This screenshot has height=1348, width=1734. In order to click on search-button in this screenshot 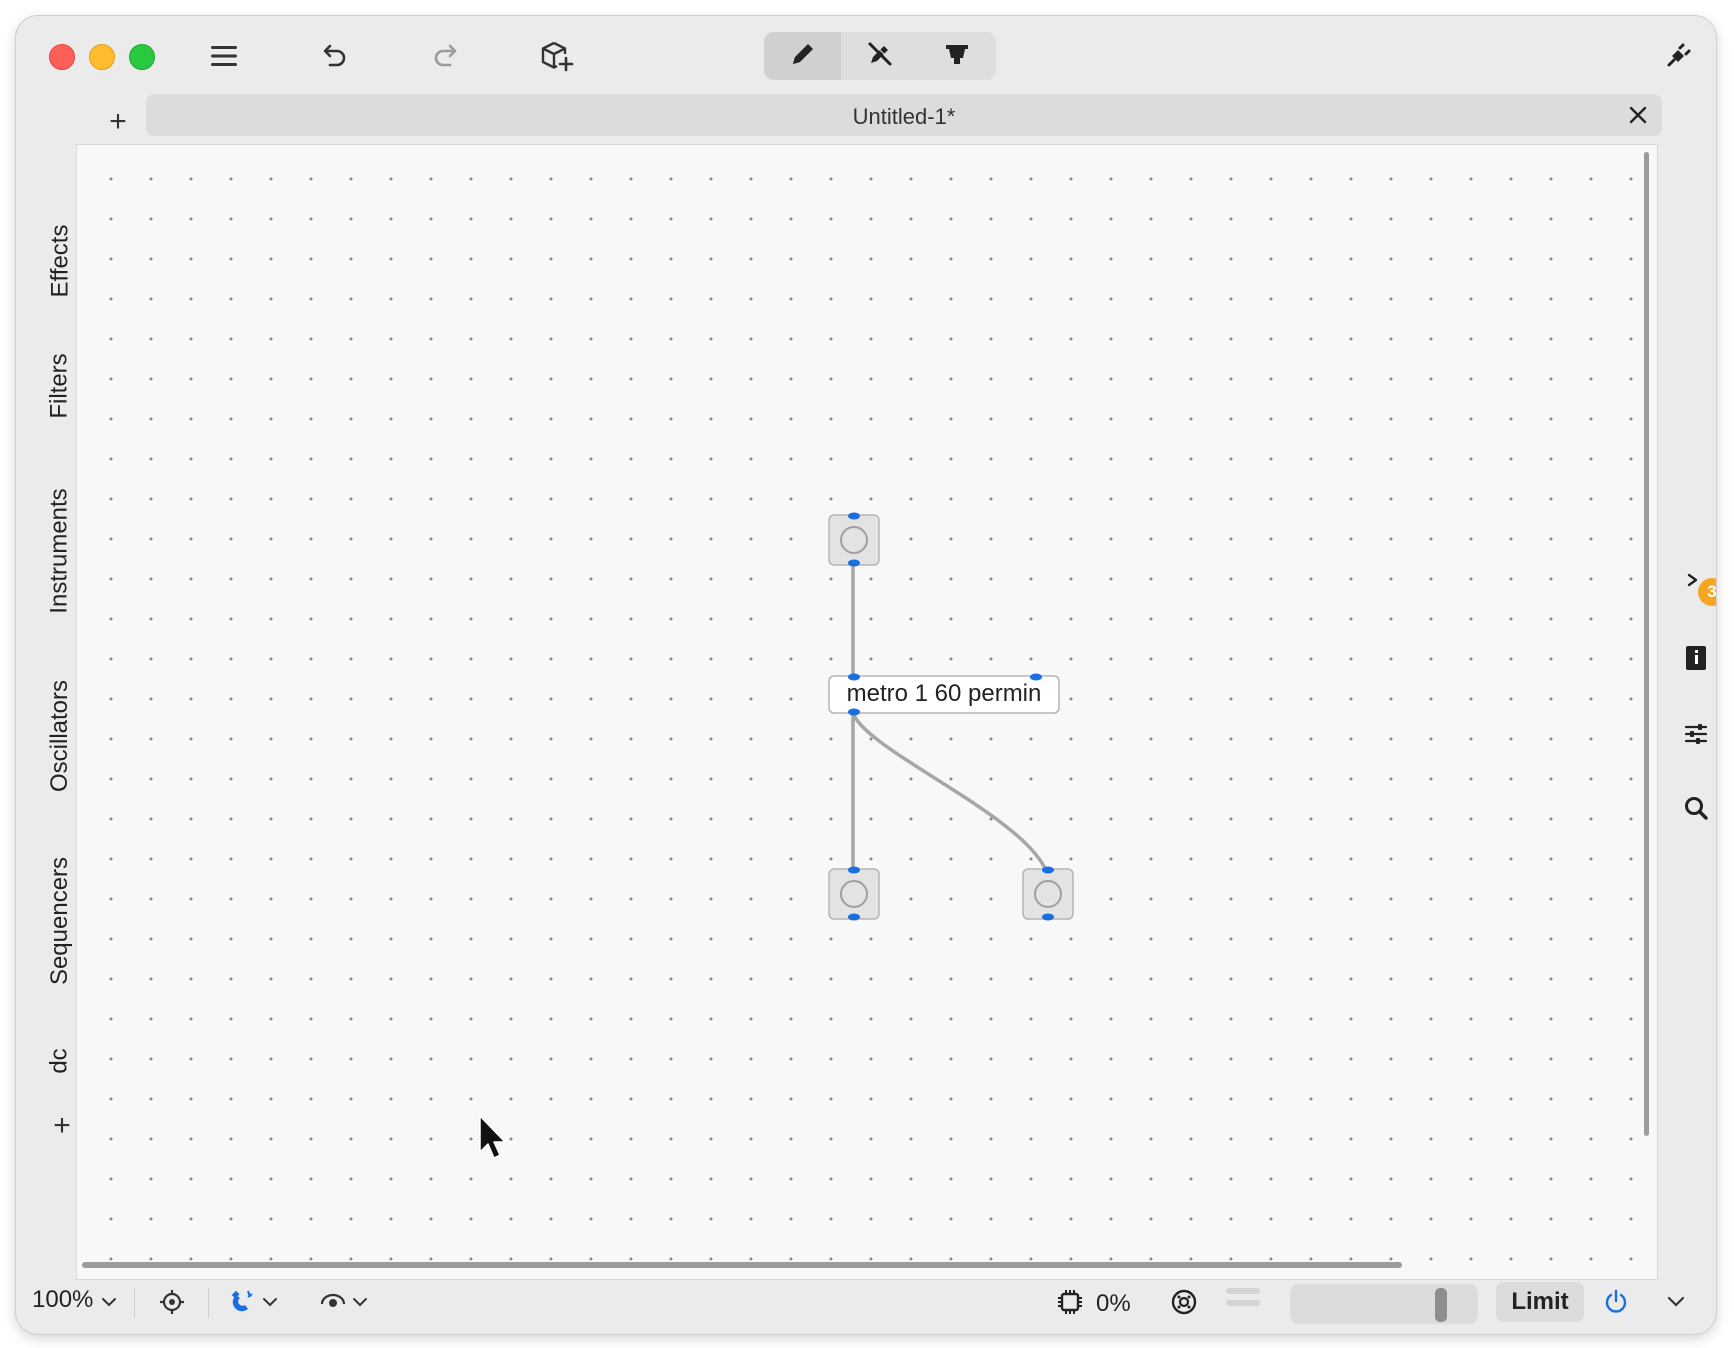, I will do `click(1695, 810)`.